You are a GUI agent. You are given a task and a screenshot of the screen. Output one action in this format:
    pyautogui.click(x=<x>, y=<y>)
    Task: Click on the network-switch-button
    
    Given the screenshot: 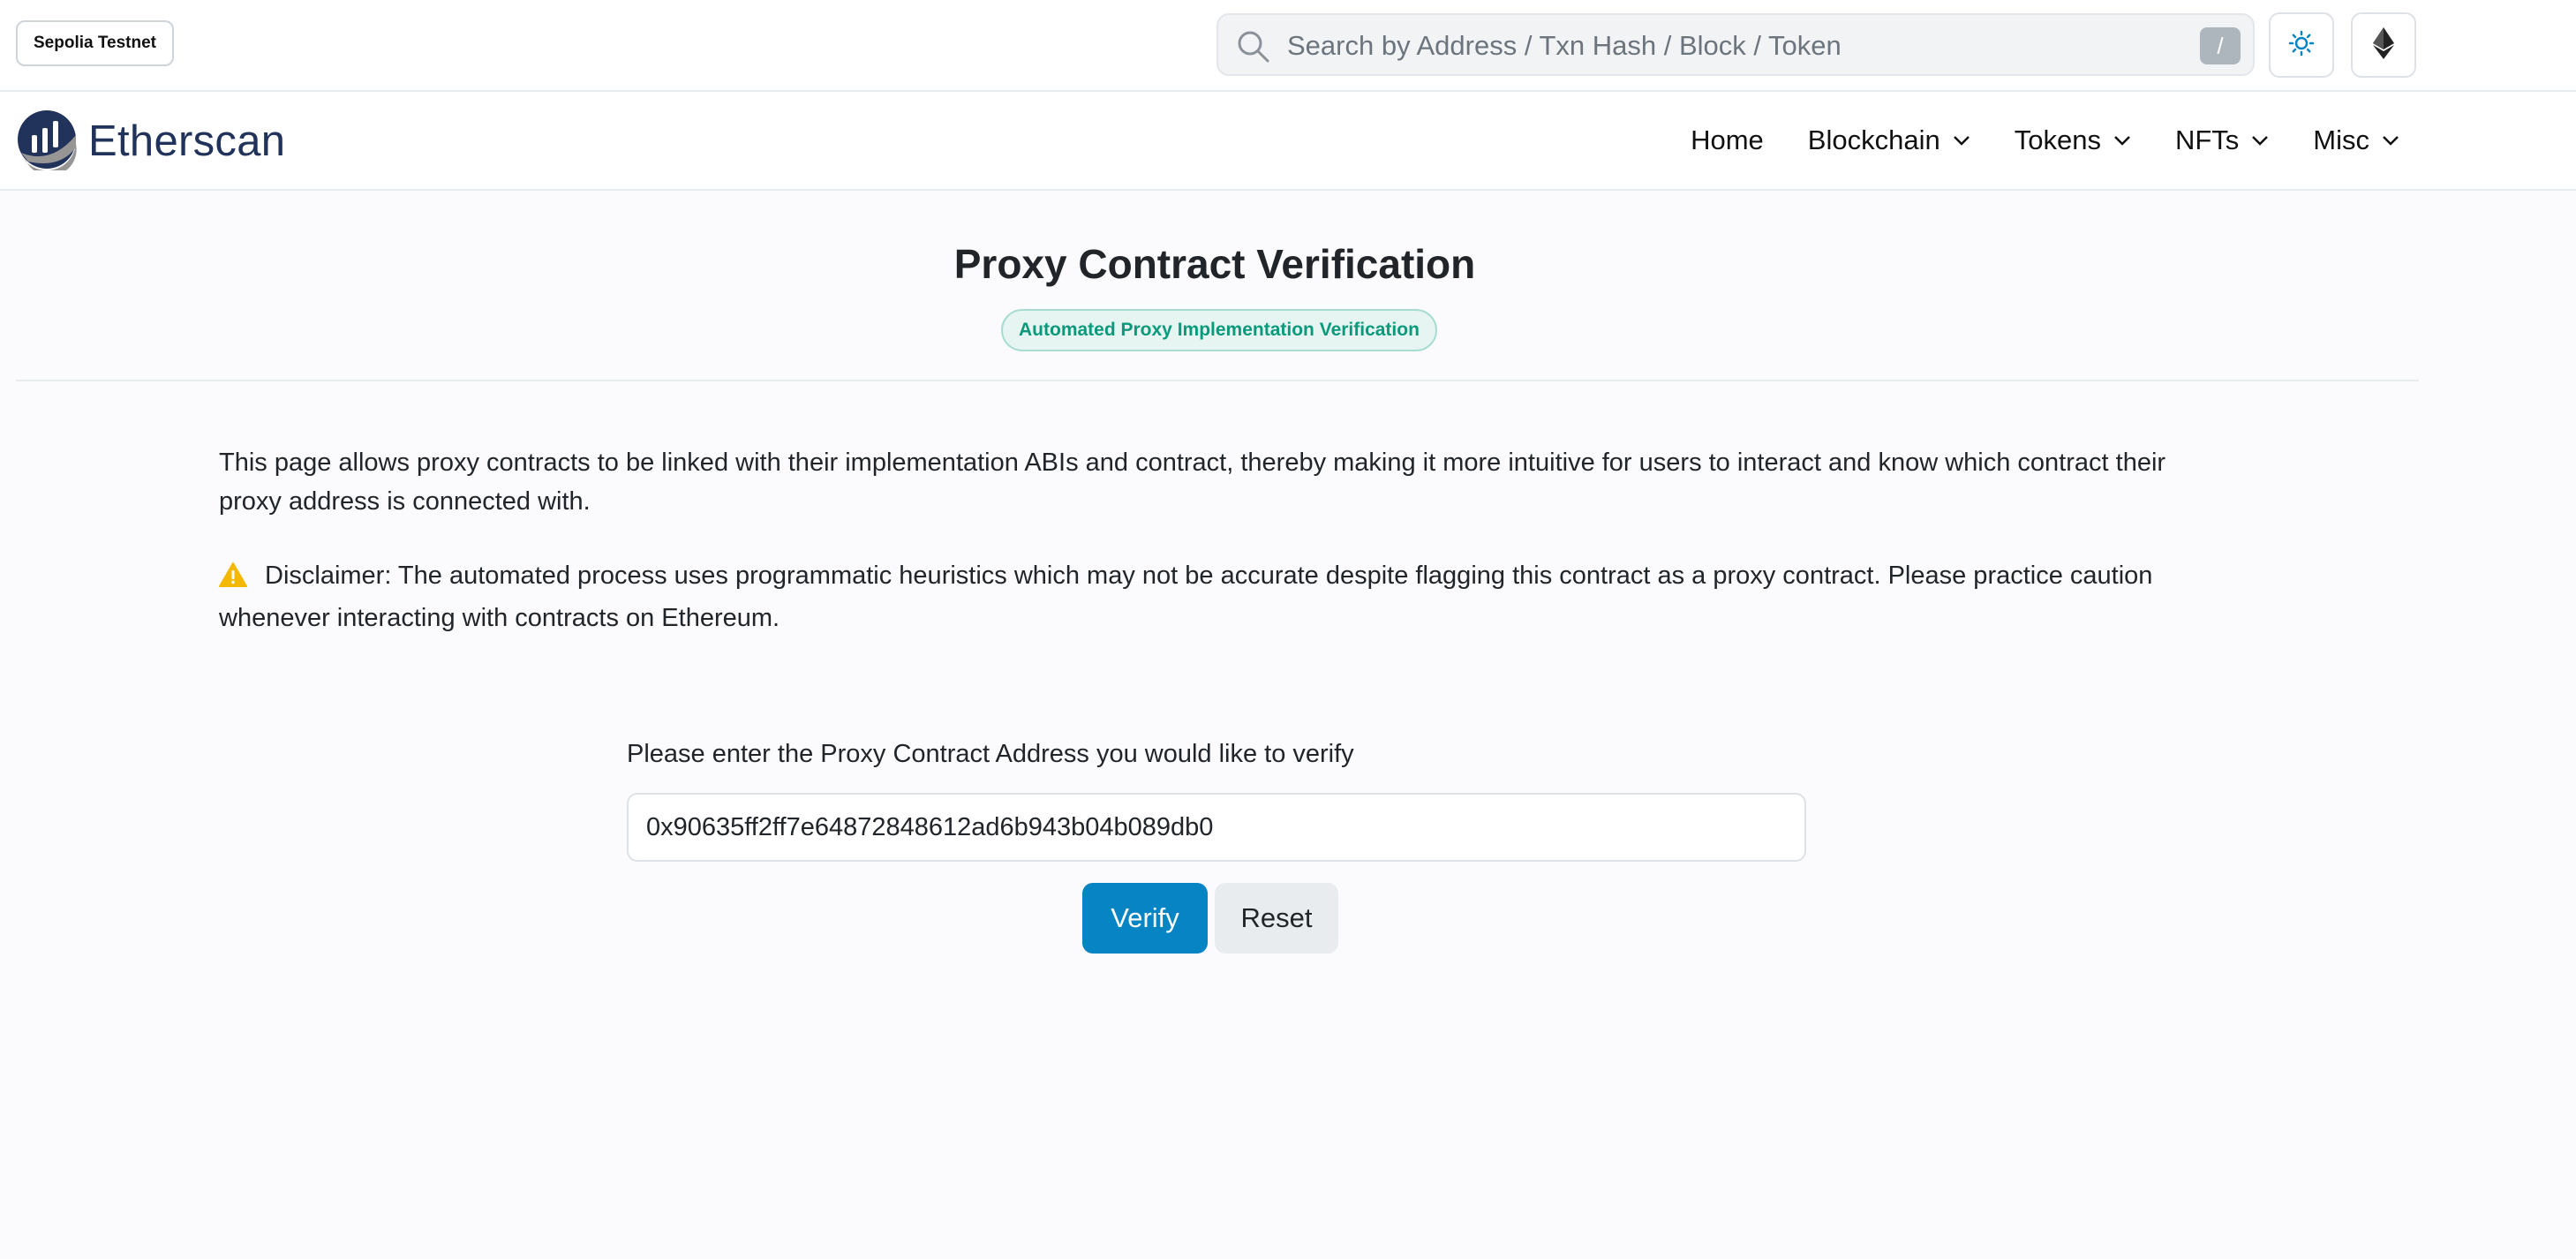 What is the action you would take?
    pyautogui.click(x=2384, y=45)
    